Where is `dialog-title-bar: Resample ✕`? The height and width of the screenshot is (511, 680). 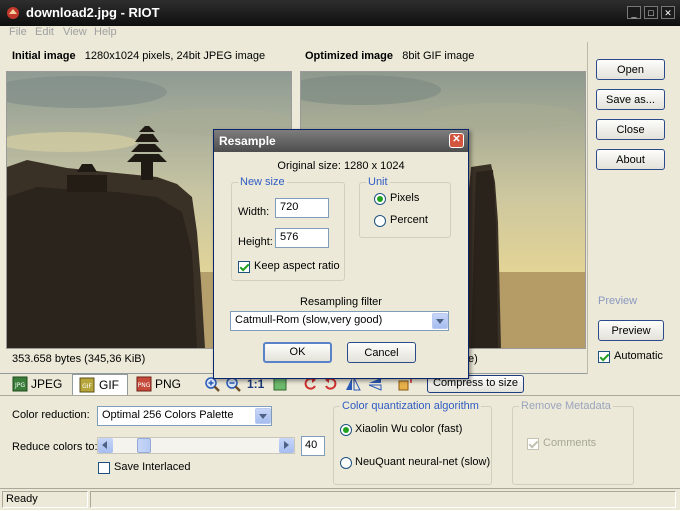 dialog-title-bar: Resample ✕ is located at coordinates (341, 141).